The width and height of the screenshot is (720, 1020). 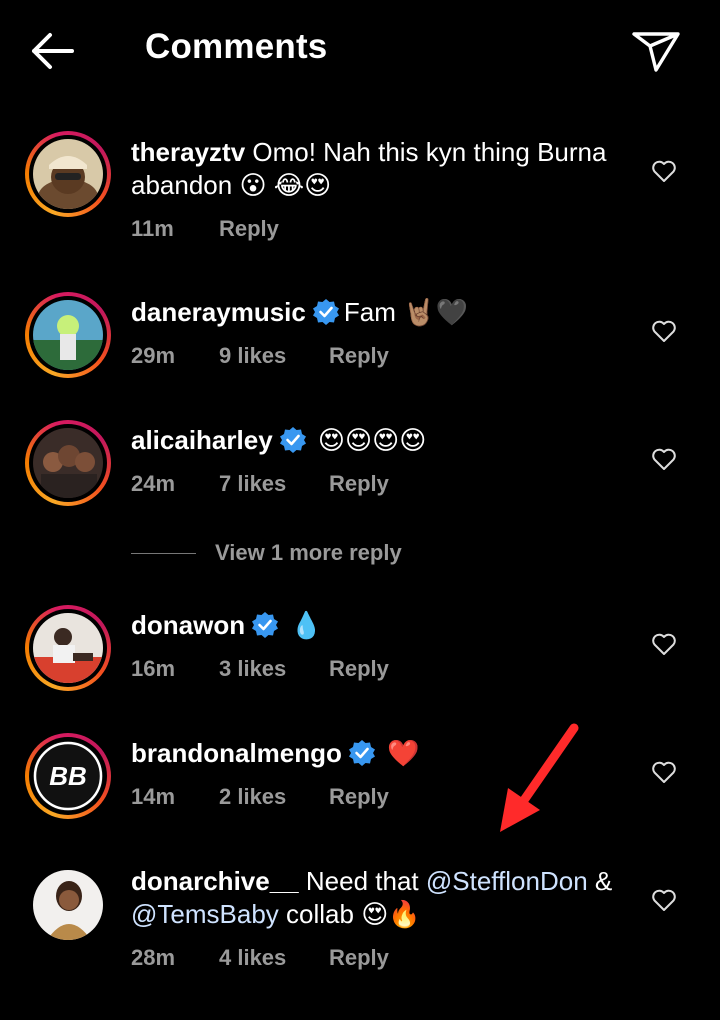 What do you see at coordinates (202, 440) in the screenshot?
I see `comment-username: alicaiharley` at bounding box center [202, 440].